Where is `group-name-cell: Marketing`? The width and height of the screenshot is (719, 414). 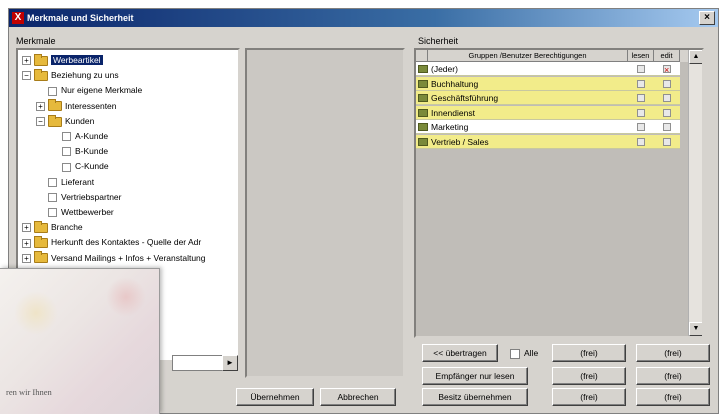
group-name-cell: Marketing is located at coordinates (528, 127).